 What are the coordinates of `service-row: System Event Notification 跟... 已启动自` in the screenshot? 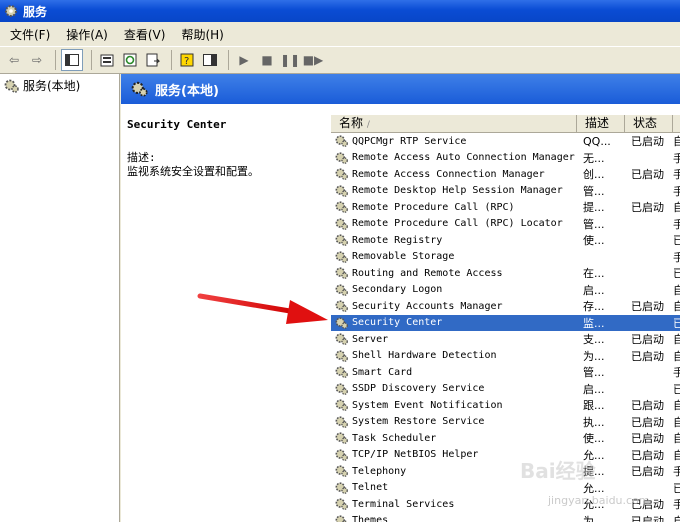 It's located at (505, 405).